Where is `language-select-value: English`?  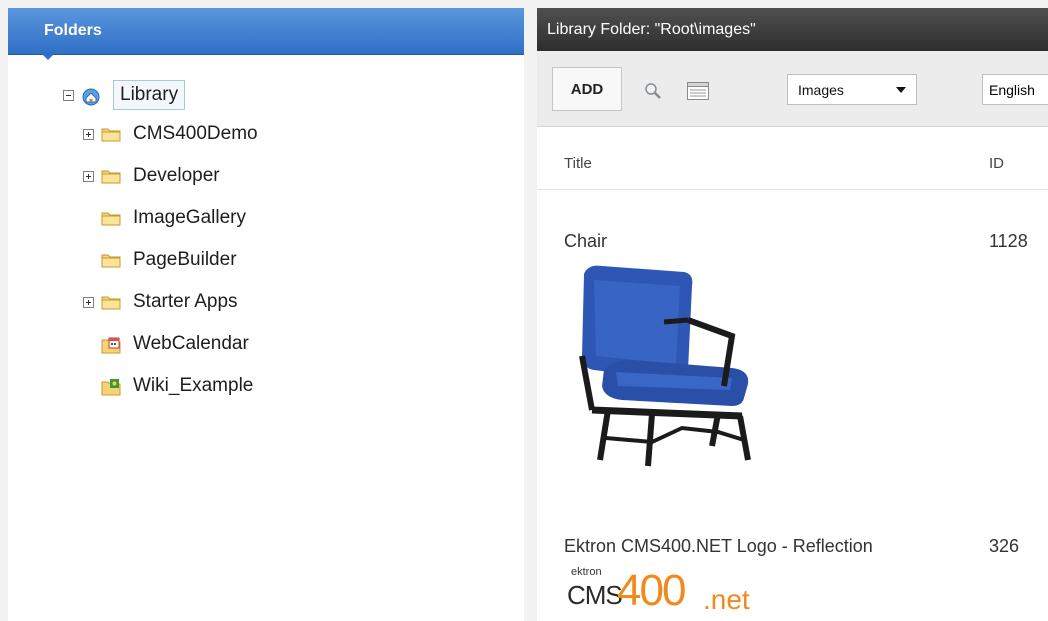
language-select-value: English is located at coordinates (1012, 89).